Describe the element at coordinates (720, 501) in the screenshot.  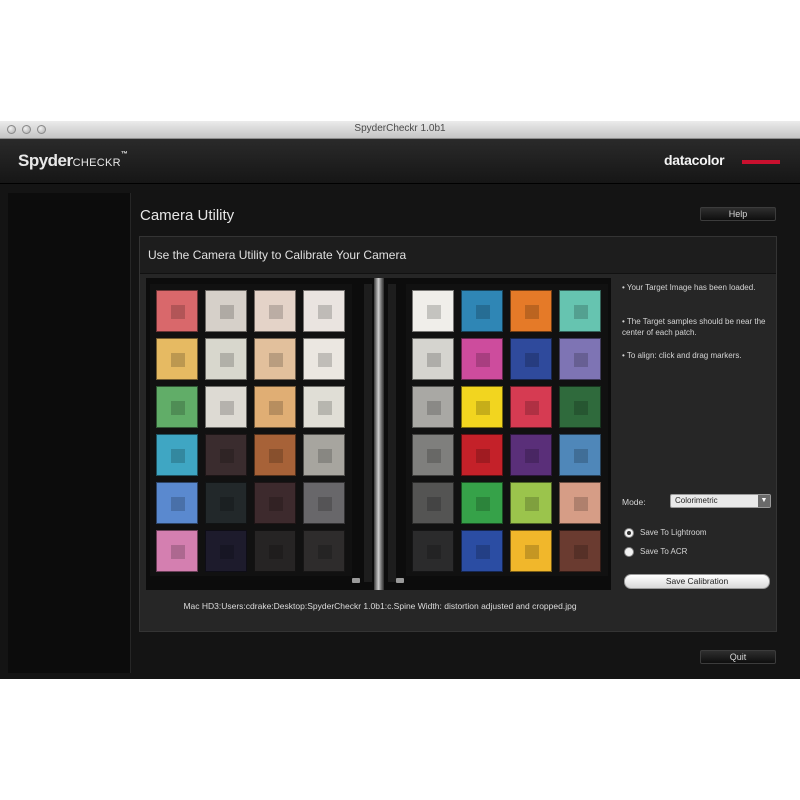
I see `mode-select: Colorimetric ▼` at that location.